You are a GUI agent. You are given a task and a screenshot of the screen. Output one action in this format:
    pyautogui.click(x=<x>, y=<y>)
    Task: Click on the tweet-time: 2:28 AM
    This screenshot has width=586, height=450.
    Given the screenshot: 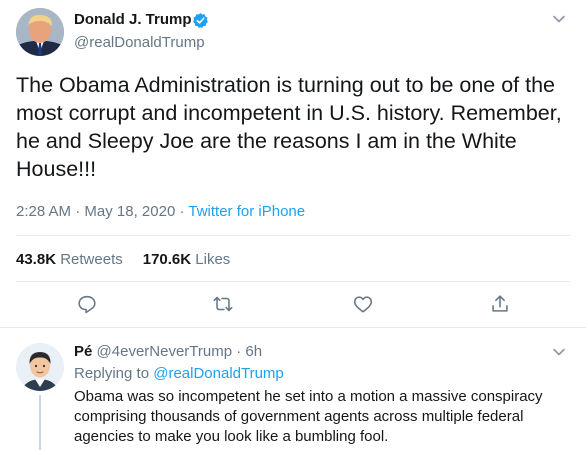 What is the action you would take?
    pyautogui.click(x=43, y=211)
    